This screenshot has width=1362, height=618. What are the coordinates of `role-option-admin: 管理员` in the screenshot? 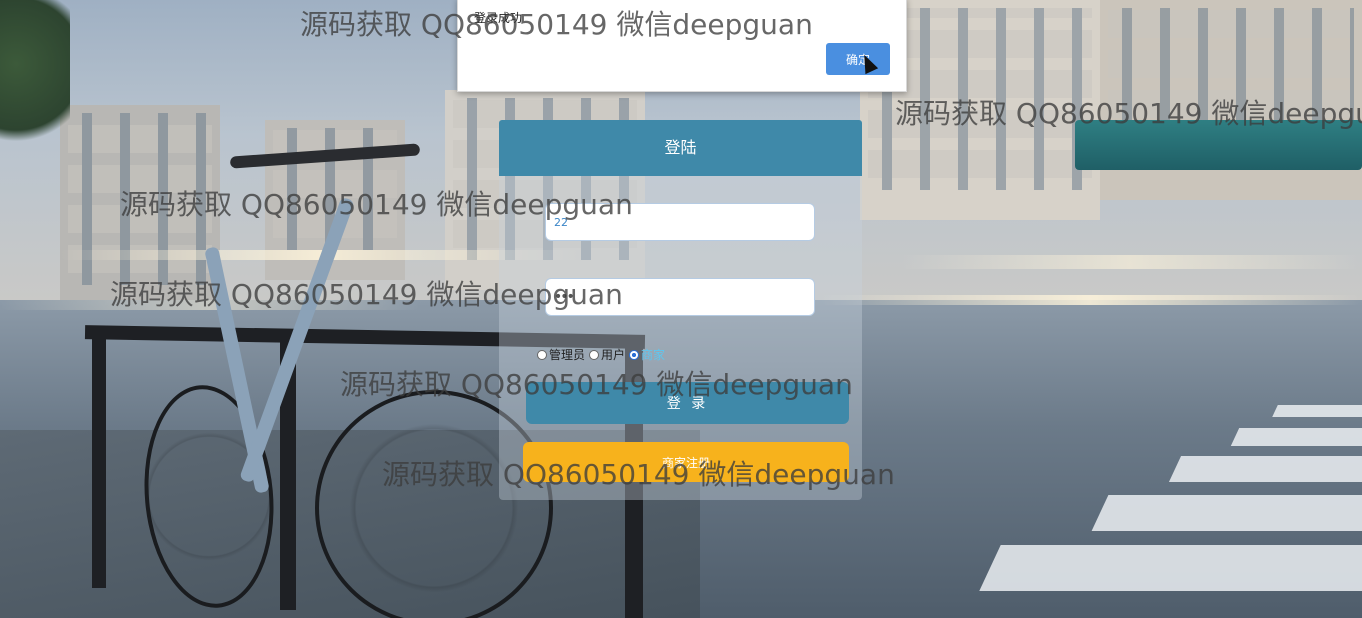 It's located at (561, 354).